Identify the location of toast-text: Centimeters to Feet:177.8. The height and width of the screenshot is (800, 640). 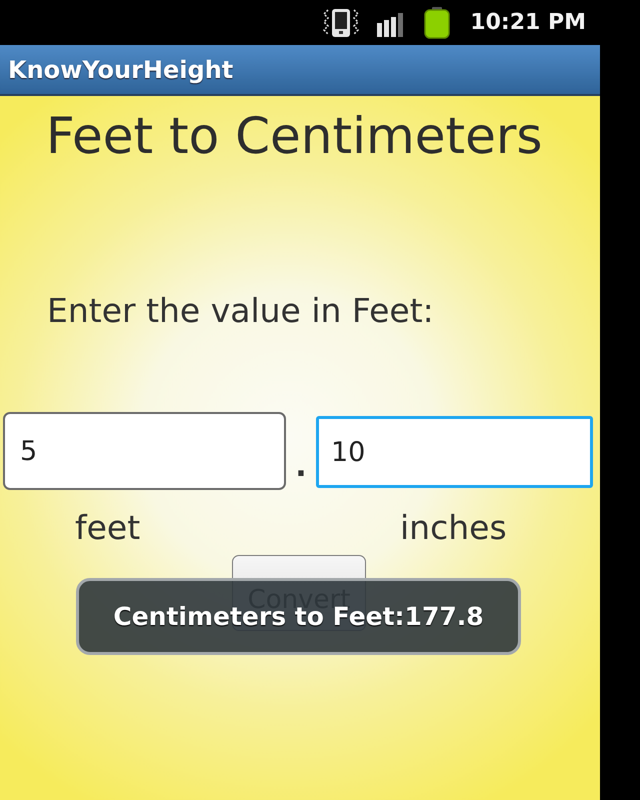
(298, 616).